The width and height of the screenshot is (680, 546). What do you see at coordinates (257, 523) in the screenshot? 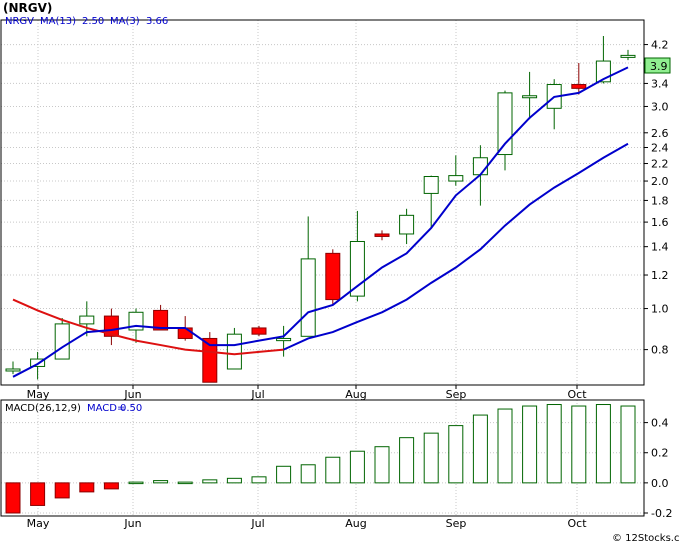
I see `macd-month-label: Jul` at bounding box center [257, 523].